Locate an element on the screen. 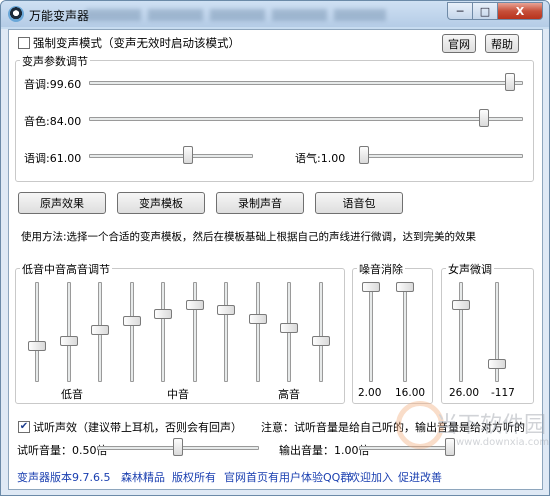 The height and width of the screenshot is (496, 550). eq-high-label: 高音 is located at coordinates (289, 394).